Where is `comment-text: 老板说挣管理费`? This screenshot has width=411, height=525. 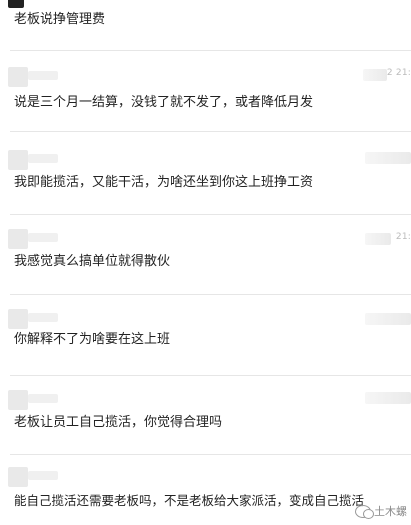
comment-text: 老板说挣管理费 is located at coordinates (60, 19).